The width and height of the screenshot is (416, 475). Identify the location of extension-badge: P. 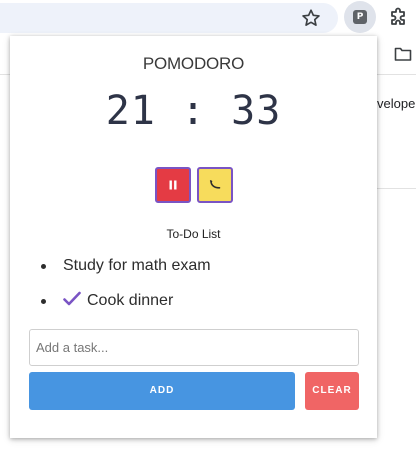
(360, 17).